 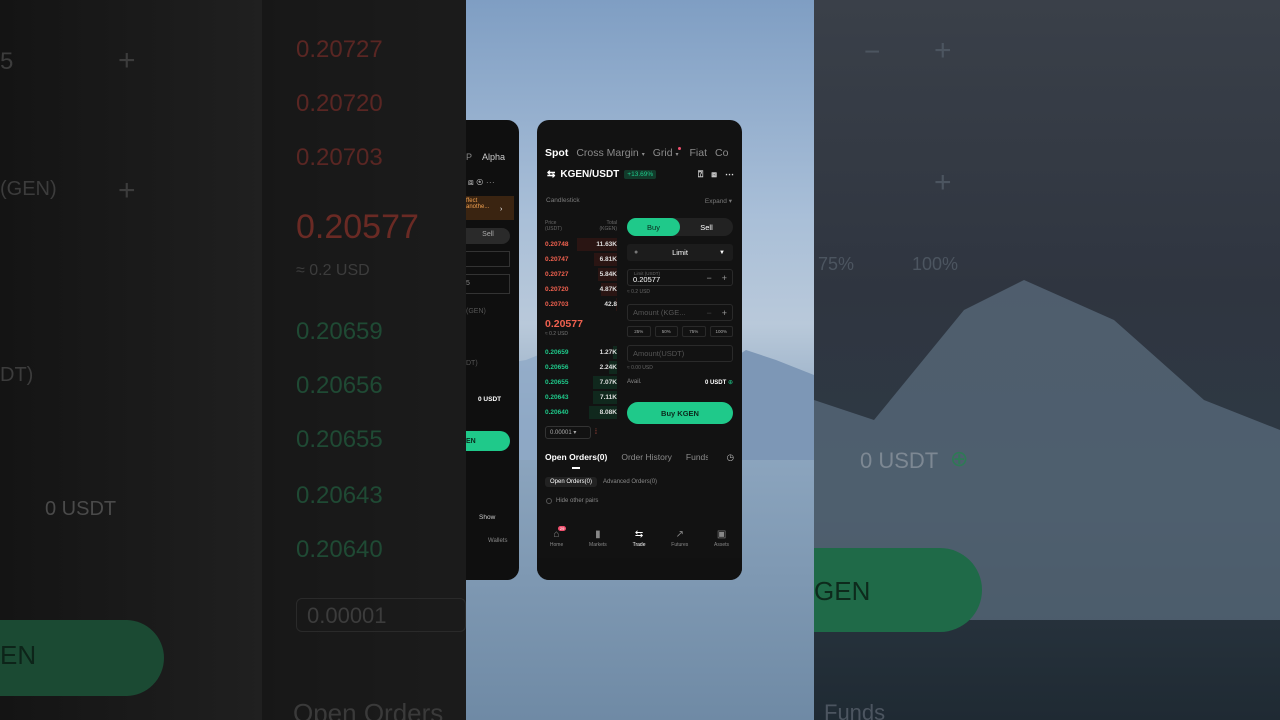 I want to click on orders-subtabs: Open Orders(0) Advanced Orders(0), so click(x=601, y=482).